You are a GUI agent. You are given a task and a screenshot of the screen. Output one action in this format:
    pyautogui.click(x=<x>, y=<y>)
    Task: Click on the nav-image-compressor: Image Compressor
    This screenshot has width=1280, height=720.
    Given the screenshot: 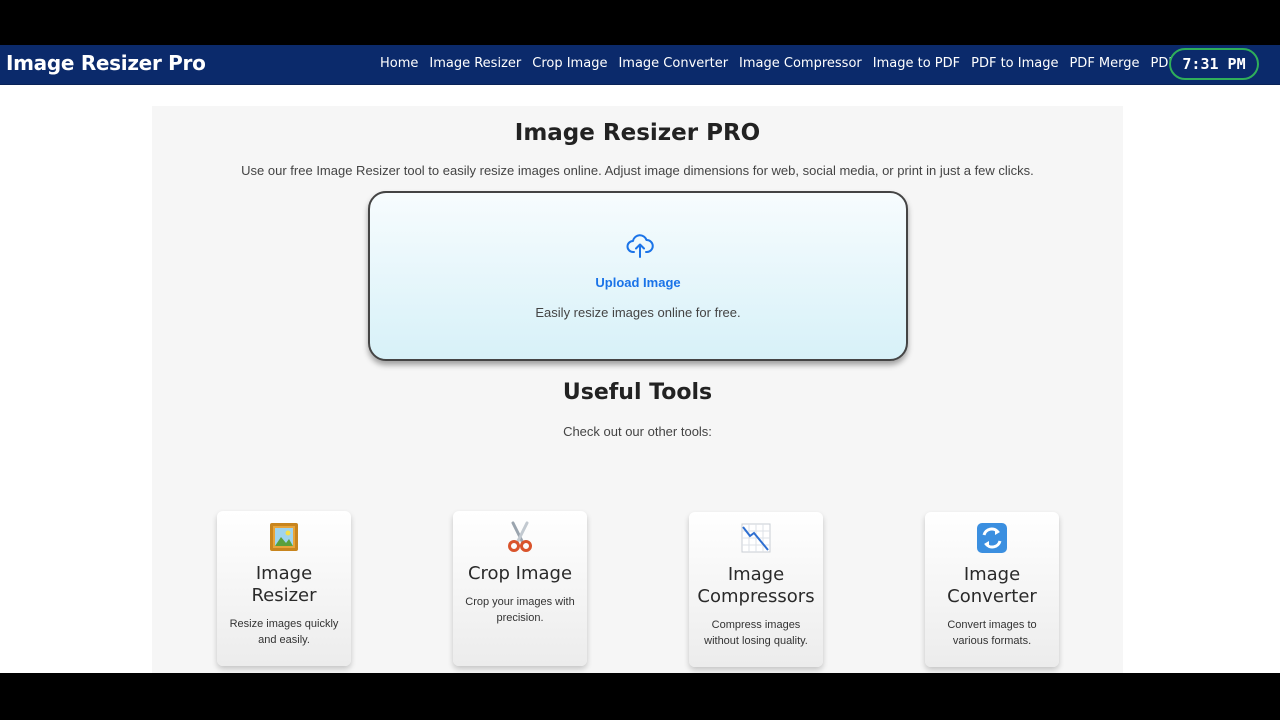 What is the action you would take?
    pyautogui.click(x=800, y=63)
    